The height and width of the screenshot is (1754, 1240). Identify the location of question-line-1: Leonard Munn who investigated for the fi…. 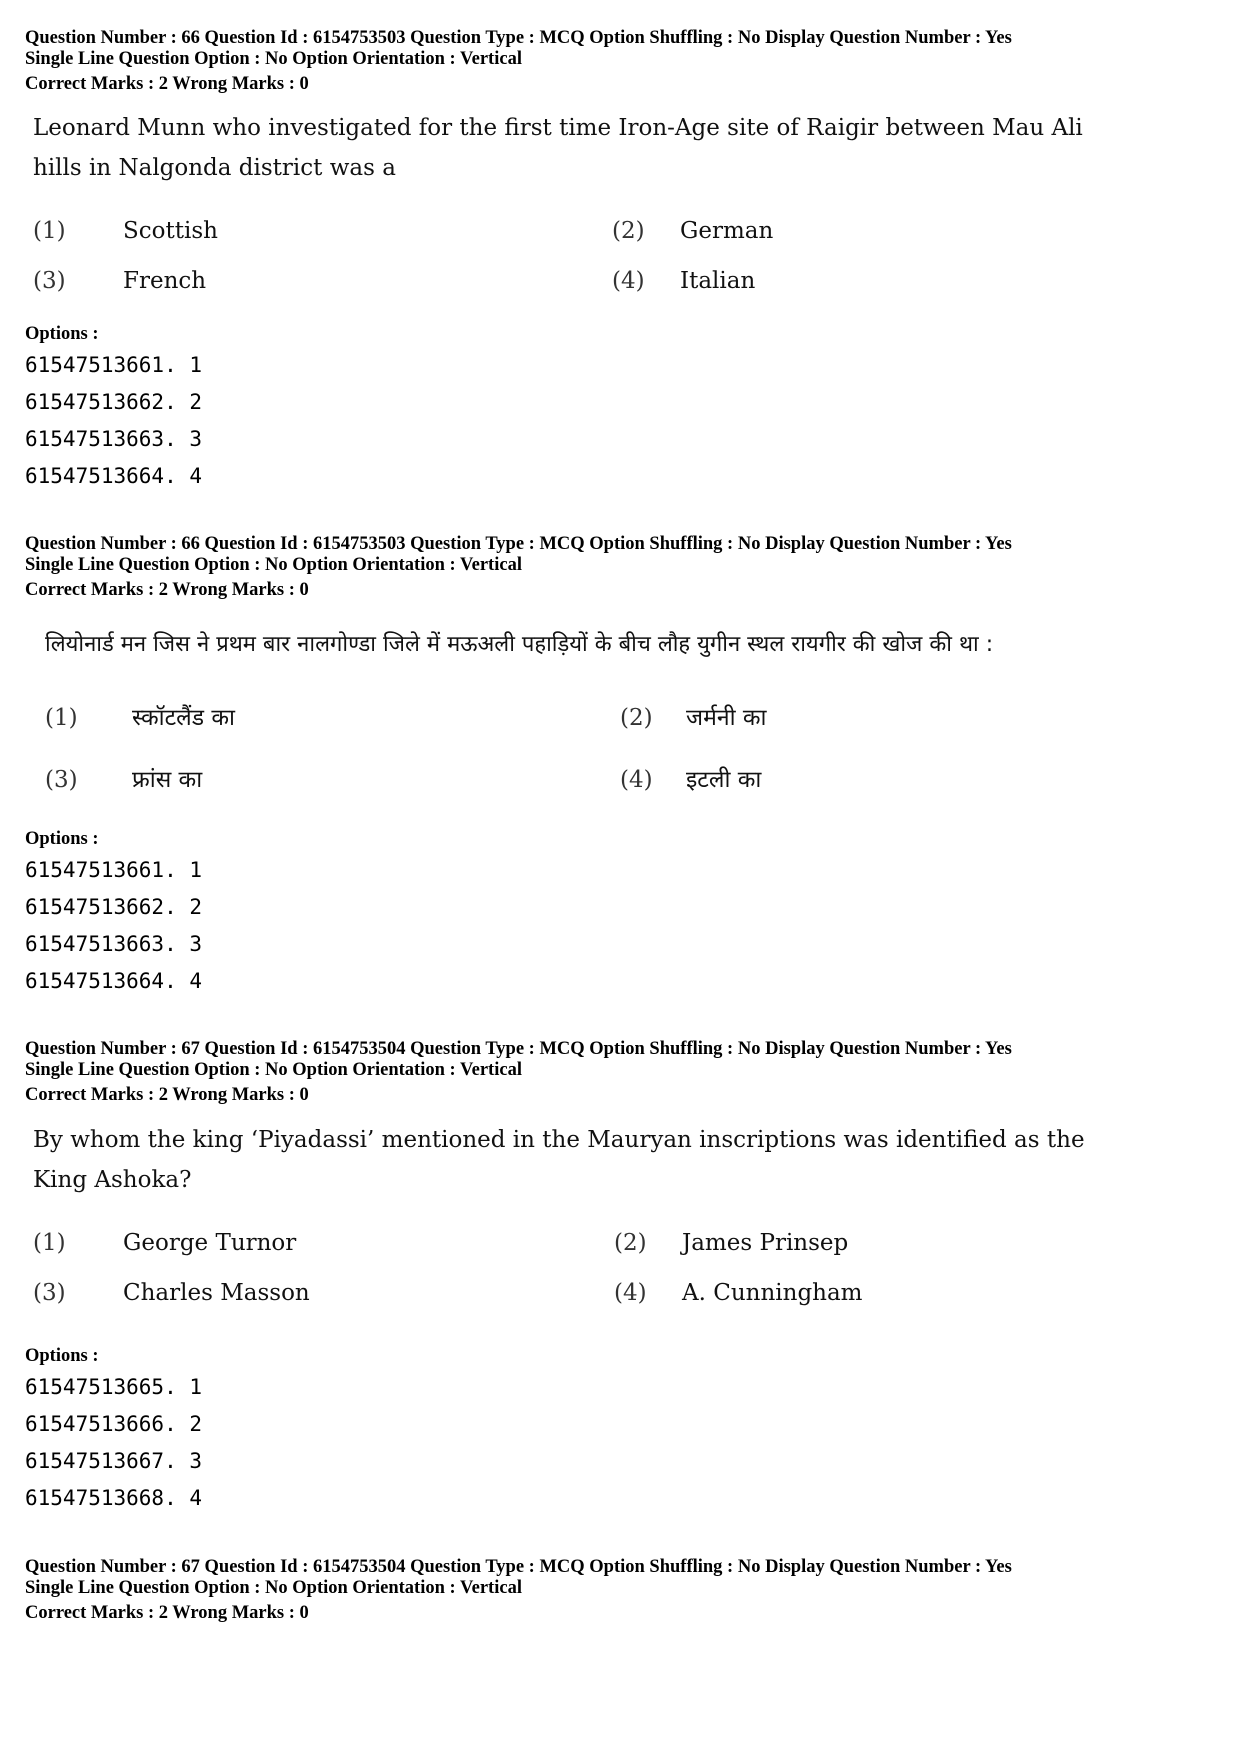
(558, 128).